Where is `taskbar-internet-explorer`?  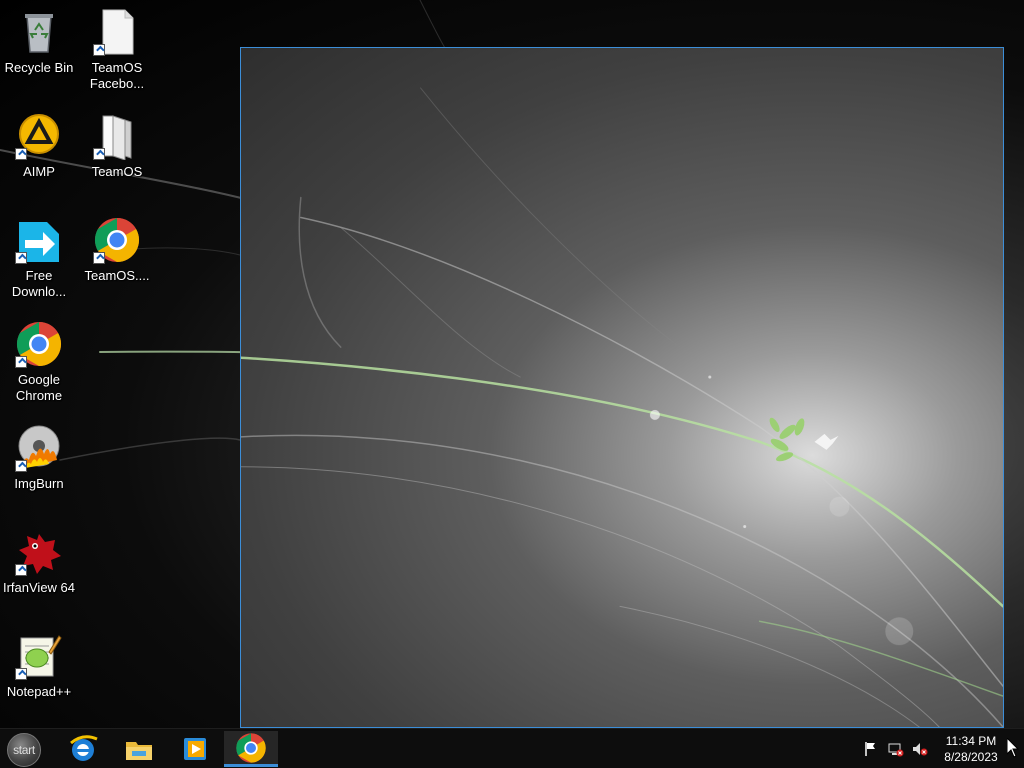
taskbar-internet-explorer is located at coordinates (83, 749).